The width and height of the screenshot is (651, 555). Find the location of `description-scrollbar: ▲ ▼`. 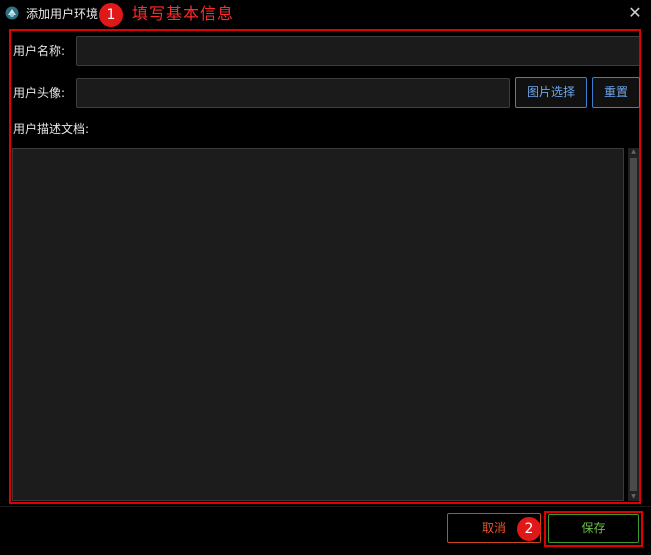

description-scrollbar: ▲ ▼ is located at coordinates (633, 324).